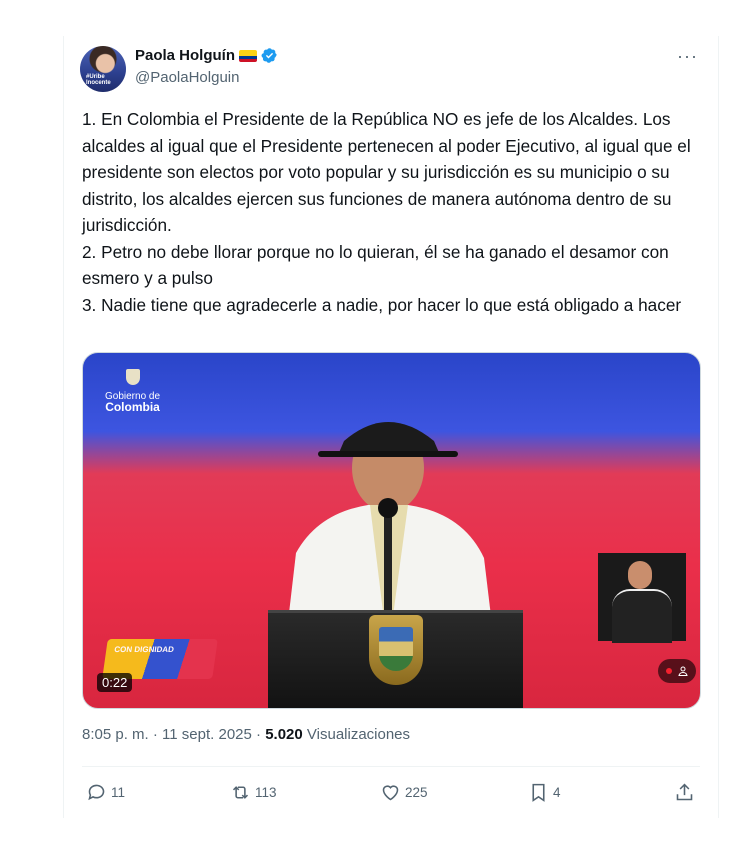 The image size is (753, 847). What do you see at coordinates (404, 792) in the screenshot?
I see `like-button: 225` at bounding box center [404, 792].